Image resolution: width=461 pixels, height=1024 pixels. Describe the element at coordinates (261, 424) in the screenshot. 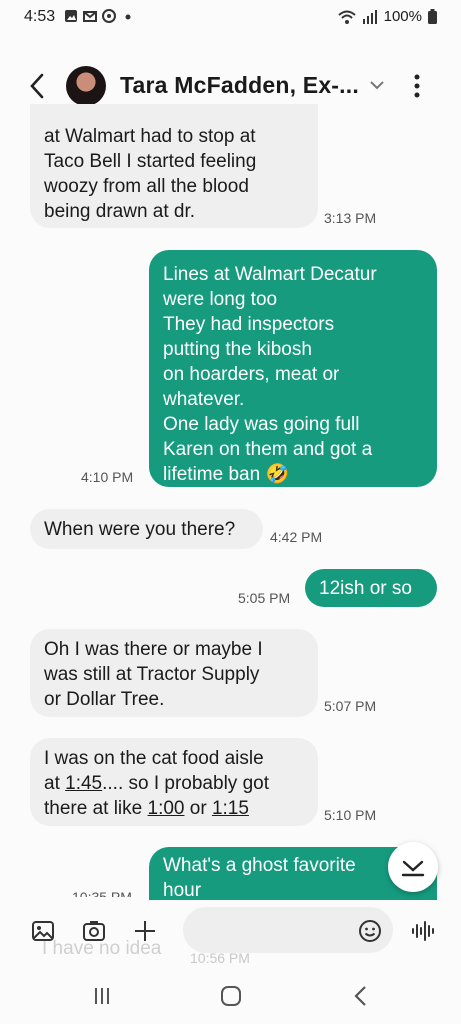

I see `message-line: One lady was going full` at that location.